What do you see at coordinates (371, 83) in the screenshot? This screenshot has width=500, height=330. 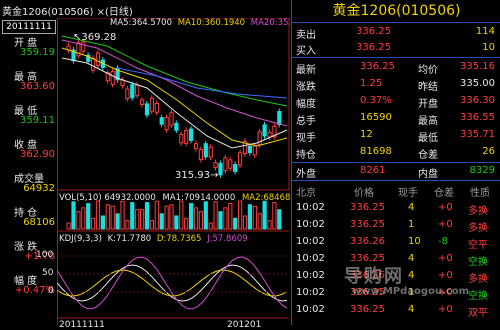 I see `stat-value: 1.25` at bounding box center [371, 83].